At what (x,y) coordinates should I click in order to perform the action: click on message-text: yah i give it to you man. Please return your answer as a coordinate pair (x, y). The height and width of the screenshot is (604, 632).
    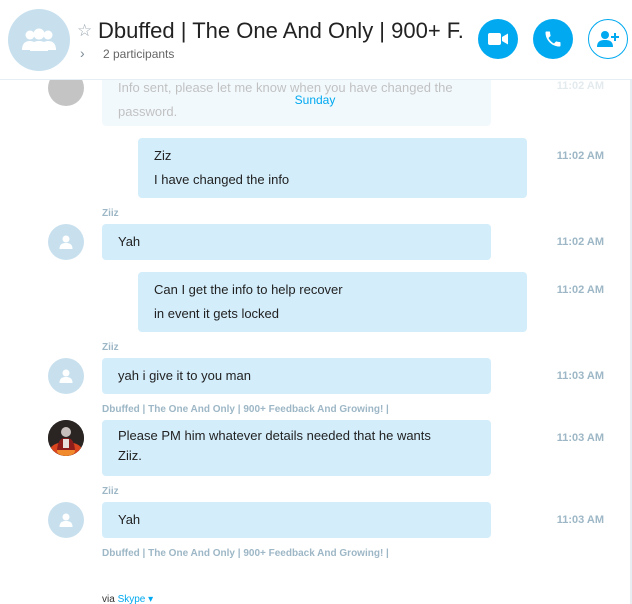
    Looking at the image, I should click on (184, 375).